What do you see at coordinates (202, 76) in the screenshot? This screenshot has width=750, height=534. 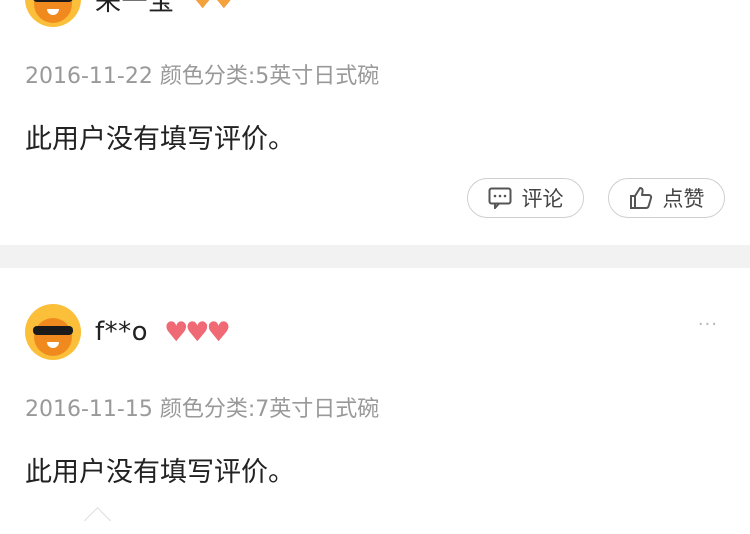 I see `review-meta: 2016-11-22 颜色分类:5英寸日式碗` at bounding box center [202, 76].